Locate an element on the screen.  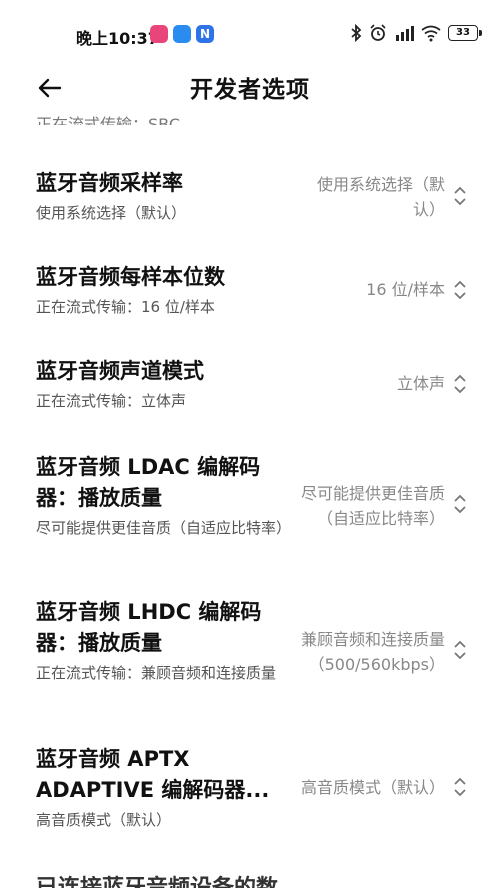
alarm-icon is located at coordinates (378, 32).